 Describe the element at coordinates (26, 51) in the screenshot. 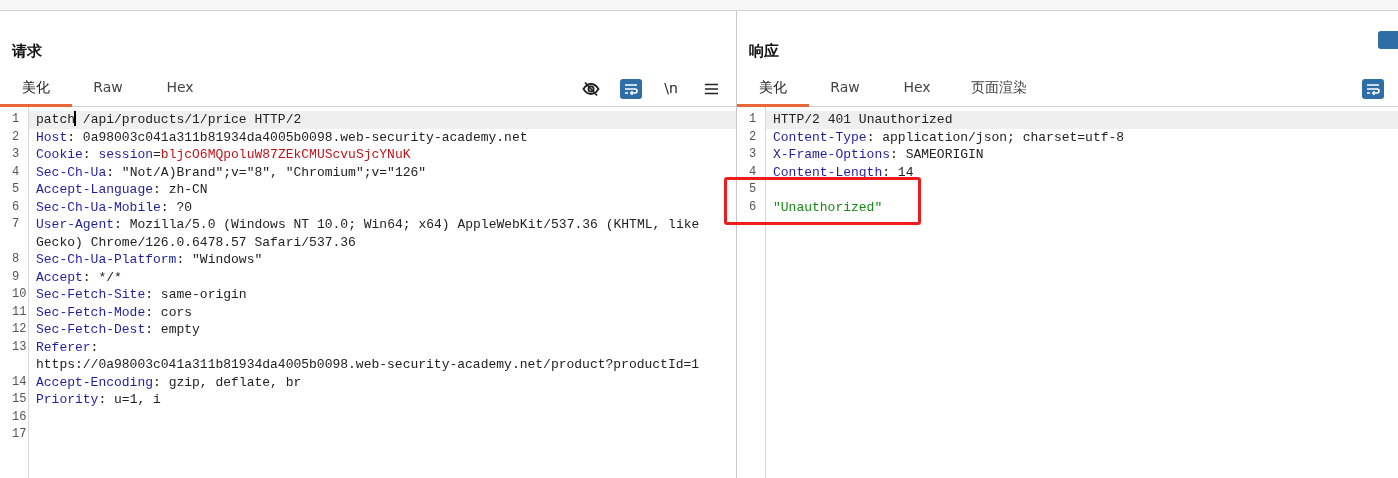

I see `panel-title: 请求` at that location.